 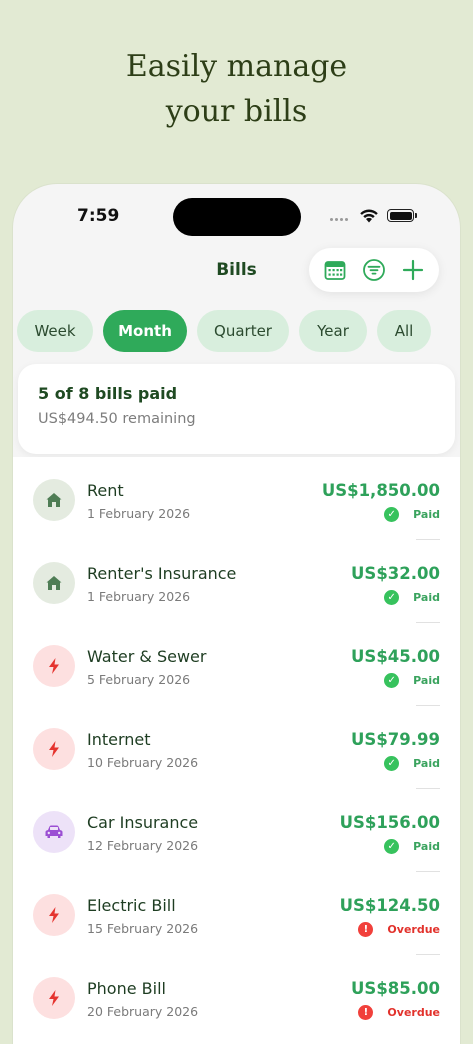 What do you see at coordinates (105, 490) in the screenshot?
I see `bill-name: Rent` at bounding box center [105, 490].